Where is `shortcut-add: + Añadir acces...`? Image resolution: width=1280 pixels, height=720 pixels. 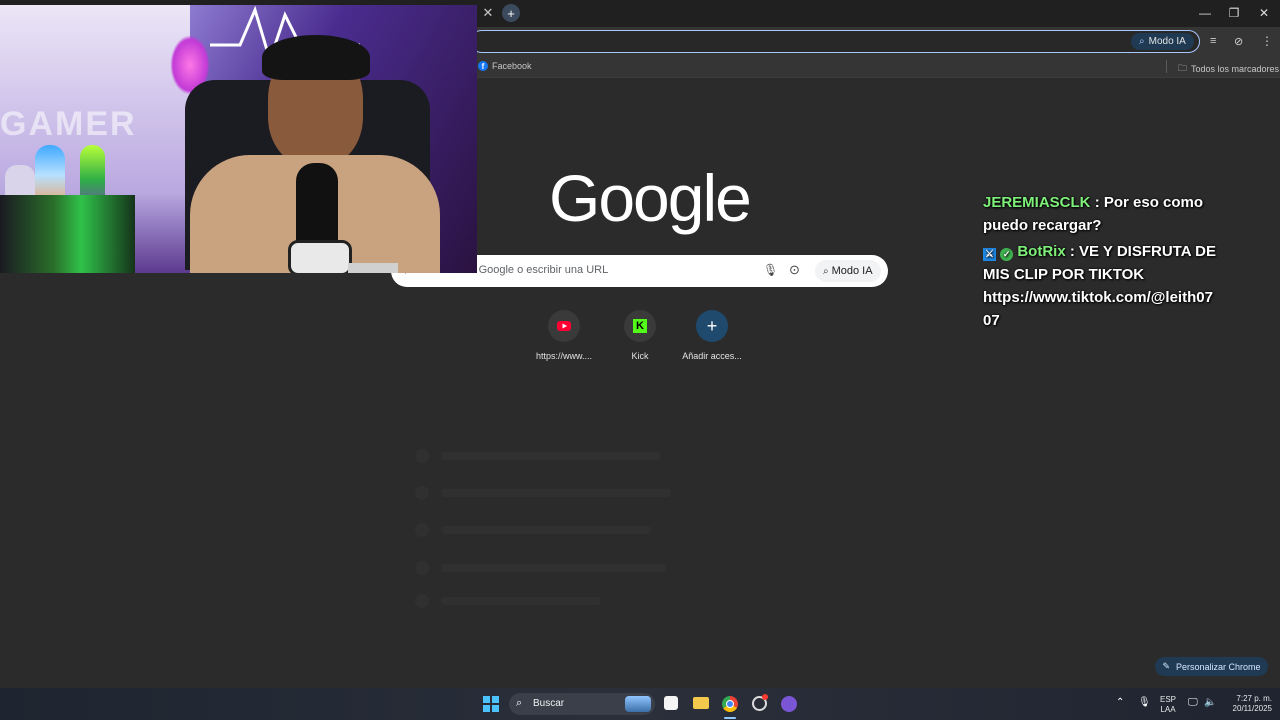 shortcut-add: + Añadir acces... is located at coordinates (712, 335).